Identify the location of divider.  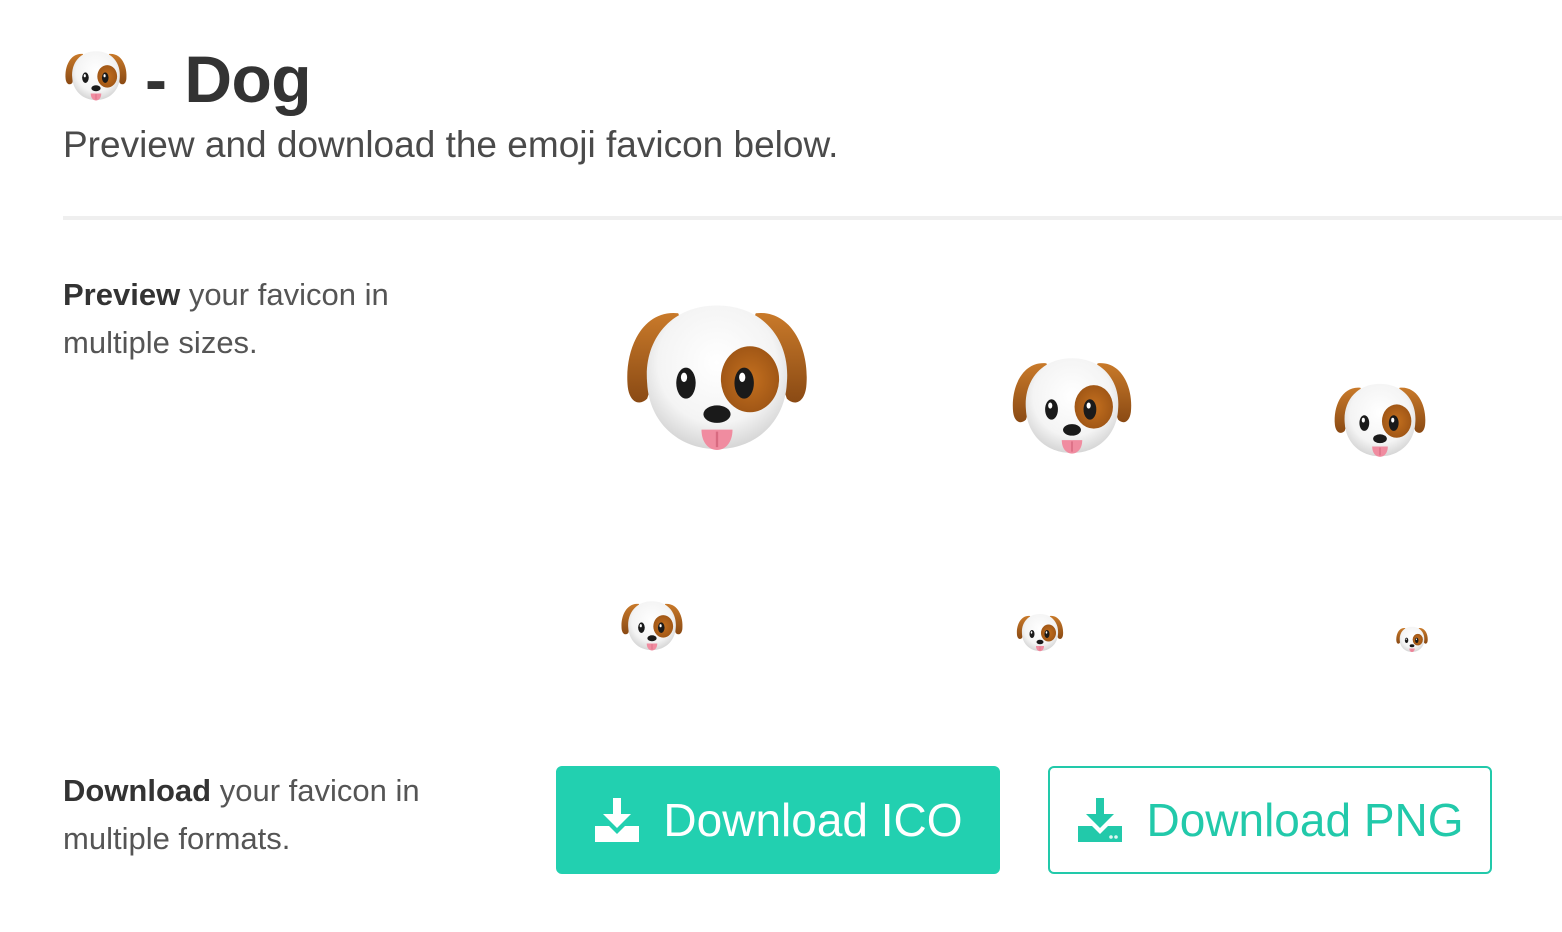
(812, 218).